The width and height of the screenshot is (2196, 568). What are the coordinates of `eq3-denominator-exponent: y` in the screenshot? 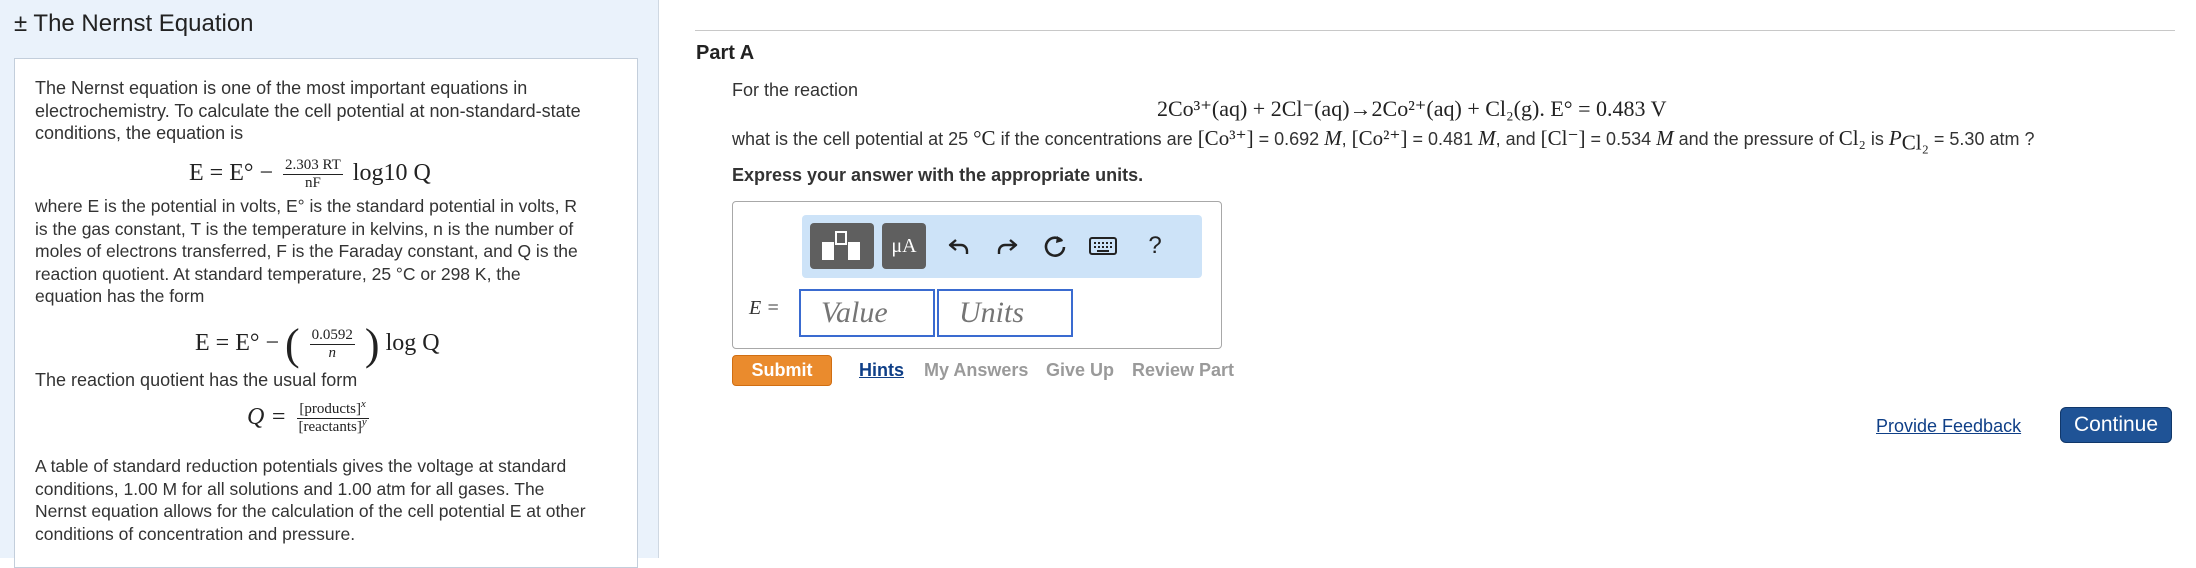 It's located at (364, 422).